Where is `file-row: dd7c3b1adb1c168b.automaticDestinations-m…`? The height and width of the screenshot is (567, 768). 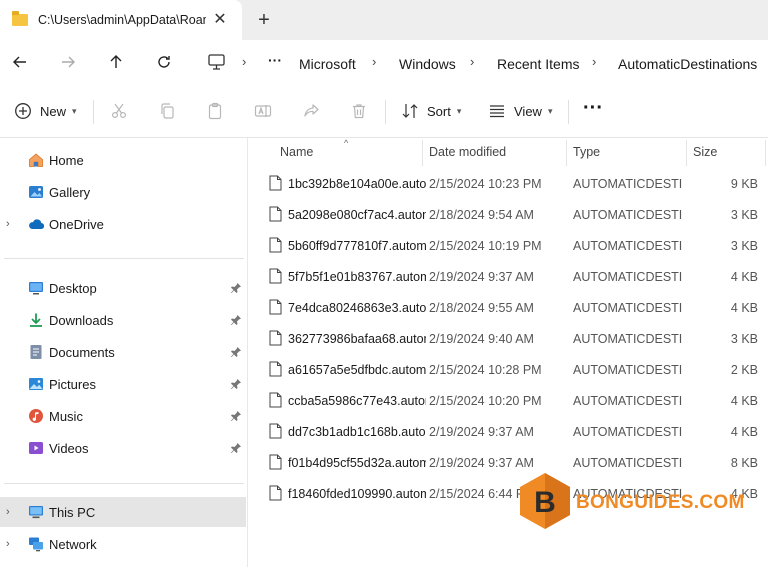
file-row: dd7c3b1adb1c168b.automaticDestinations-m… is located at coordinates (509, 431).